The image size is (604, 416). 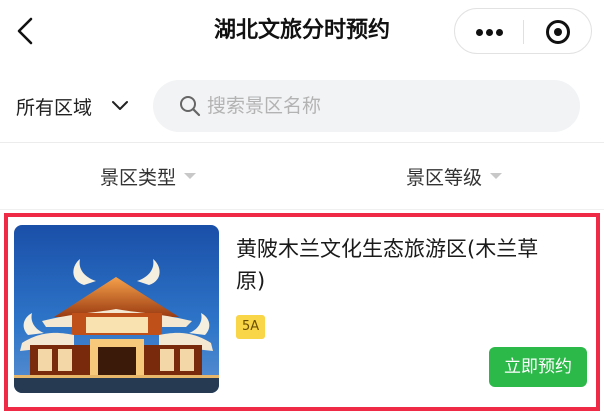 I want to click on search-icon, so click(x=190, y=106).